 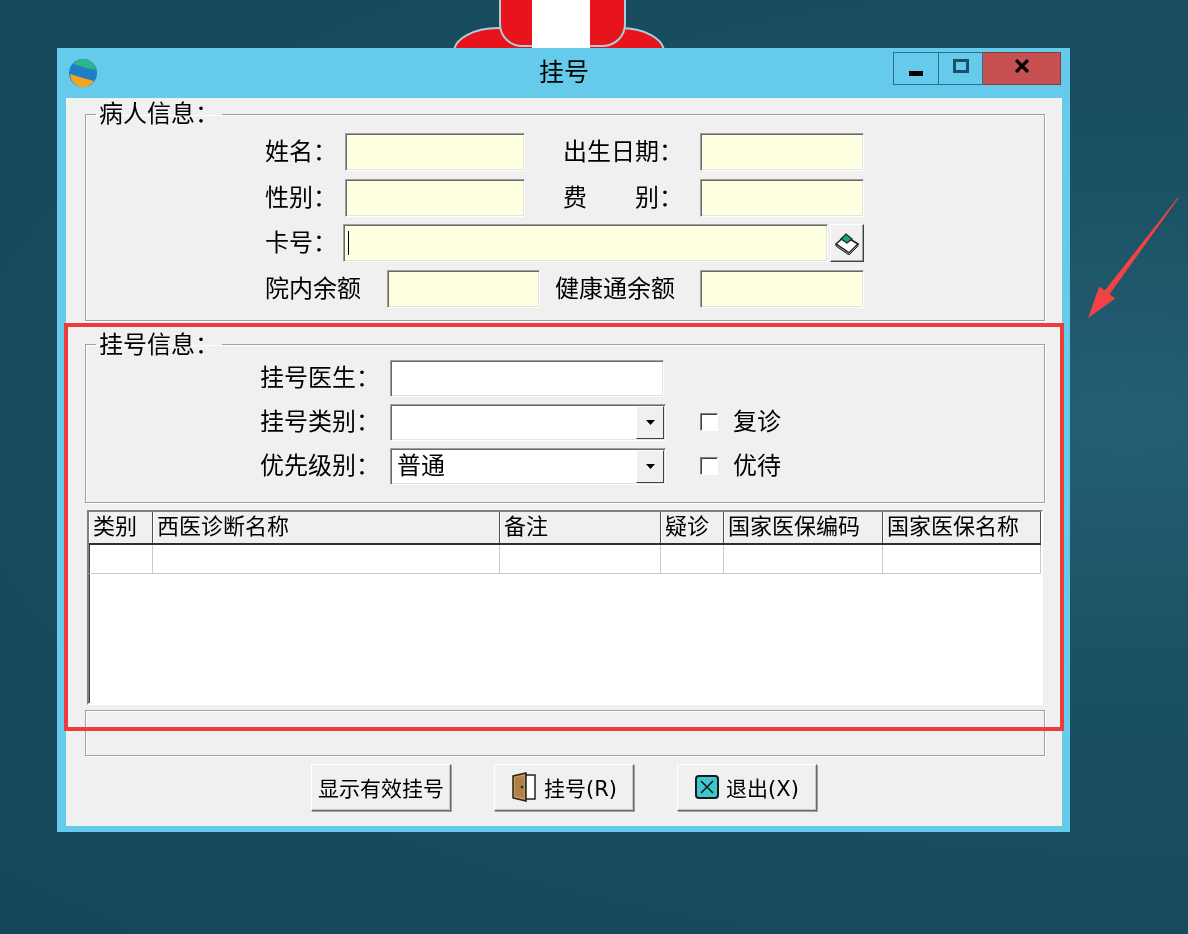 What do you see at coordinates (916, 68) in the screenshot?
I see `minimize-button` at bounding box center [916, 68].